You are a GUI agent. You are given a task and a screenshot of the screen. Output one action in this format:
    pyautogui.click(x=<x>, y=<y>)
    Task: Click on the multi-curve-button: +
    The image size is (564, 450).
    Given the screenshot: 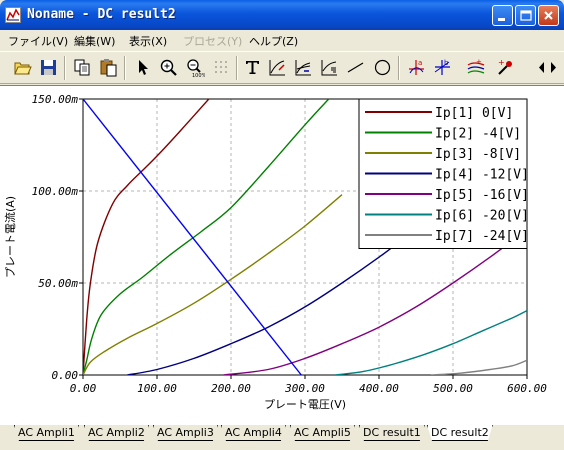 What is the action you would take?
    pyautogui.click(x=476, y=67)
    